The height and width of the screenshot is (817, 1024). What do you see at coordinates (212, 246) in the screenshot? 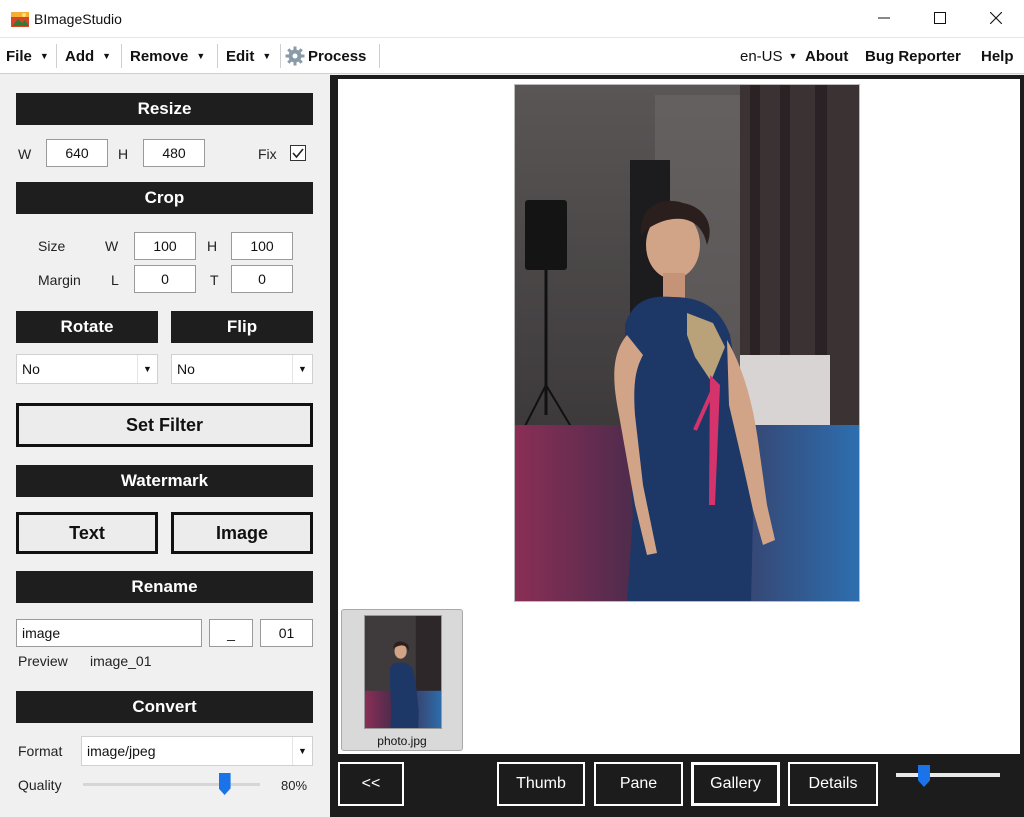
I see `crop-h-label: H` at bounding box center [212, 246].